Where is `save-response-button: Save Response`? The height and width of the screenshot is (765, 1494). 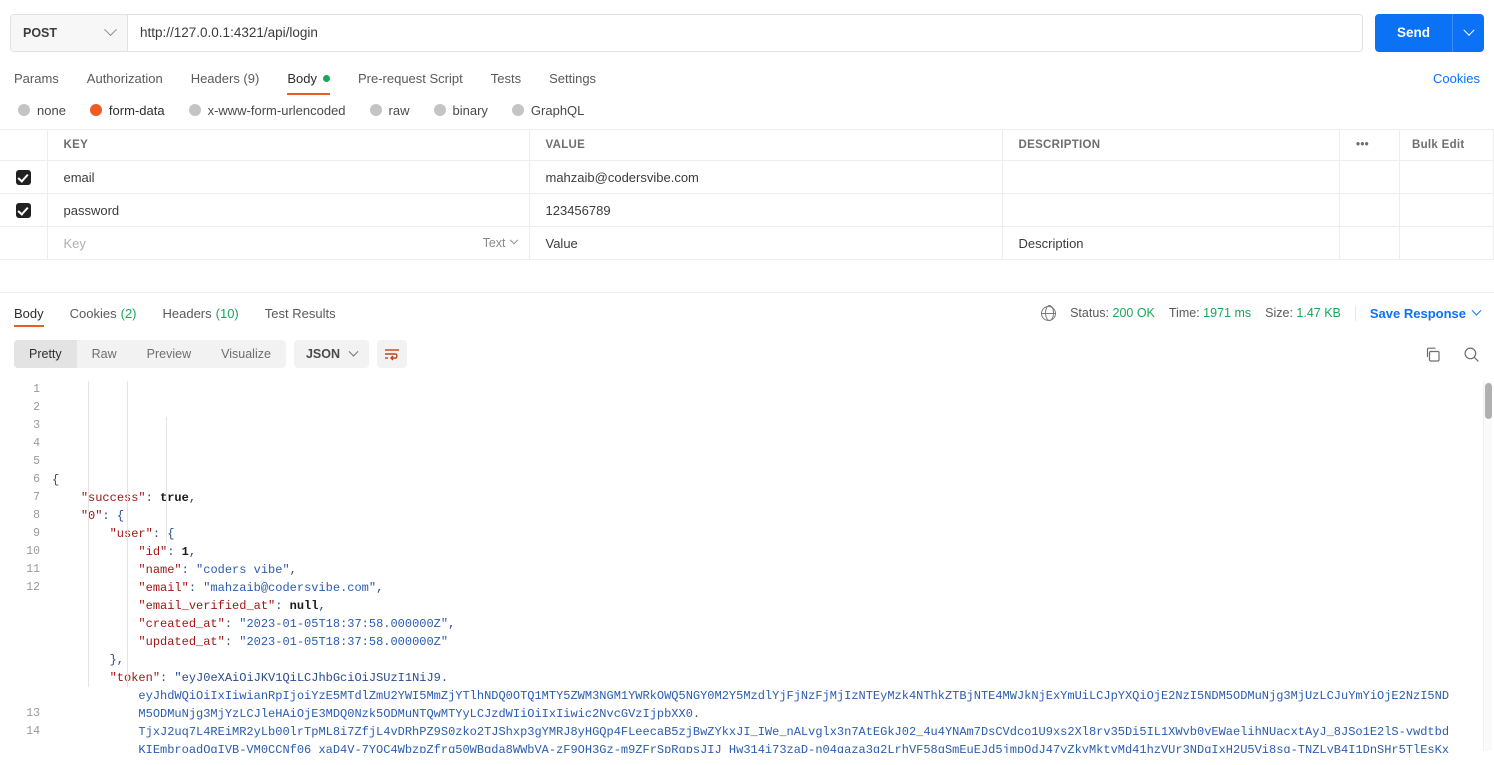
save-response-button: Save Response is located at coordinates (1418, 313).